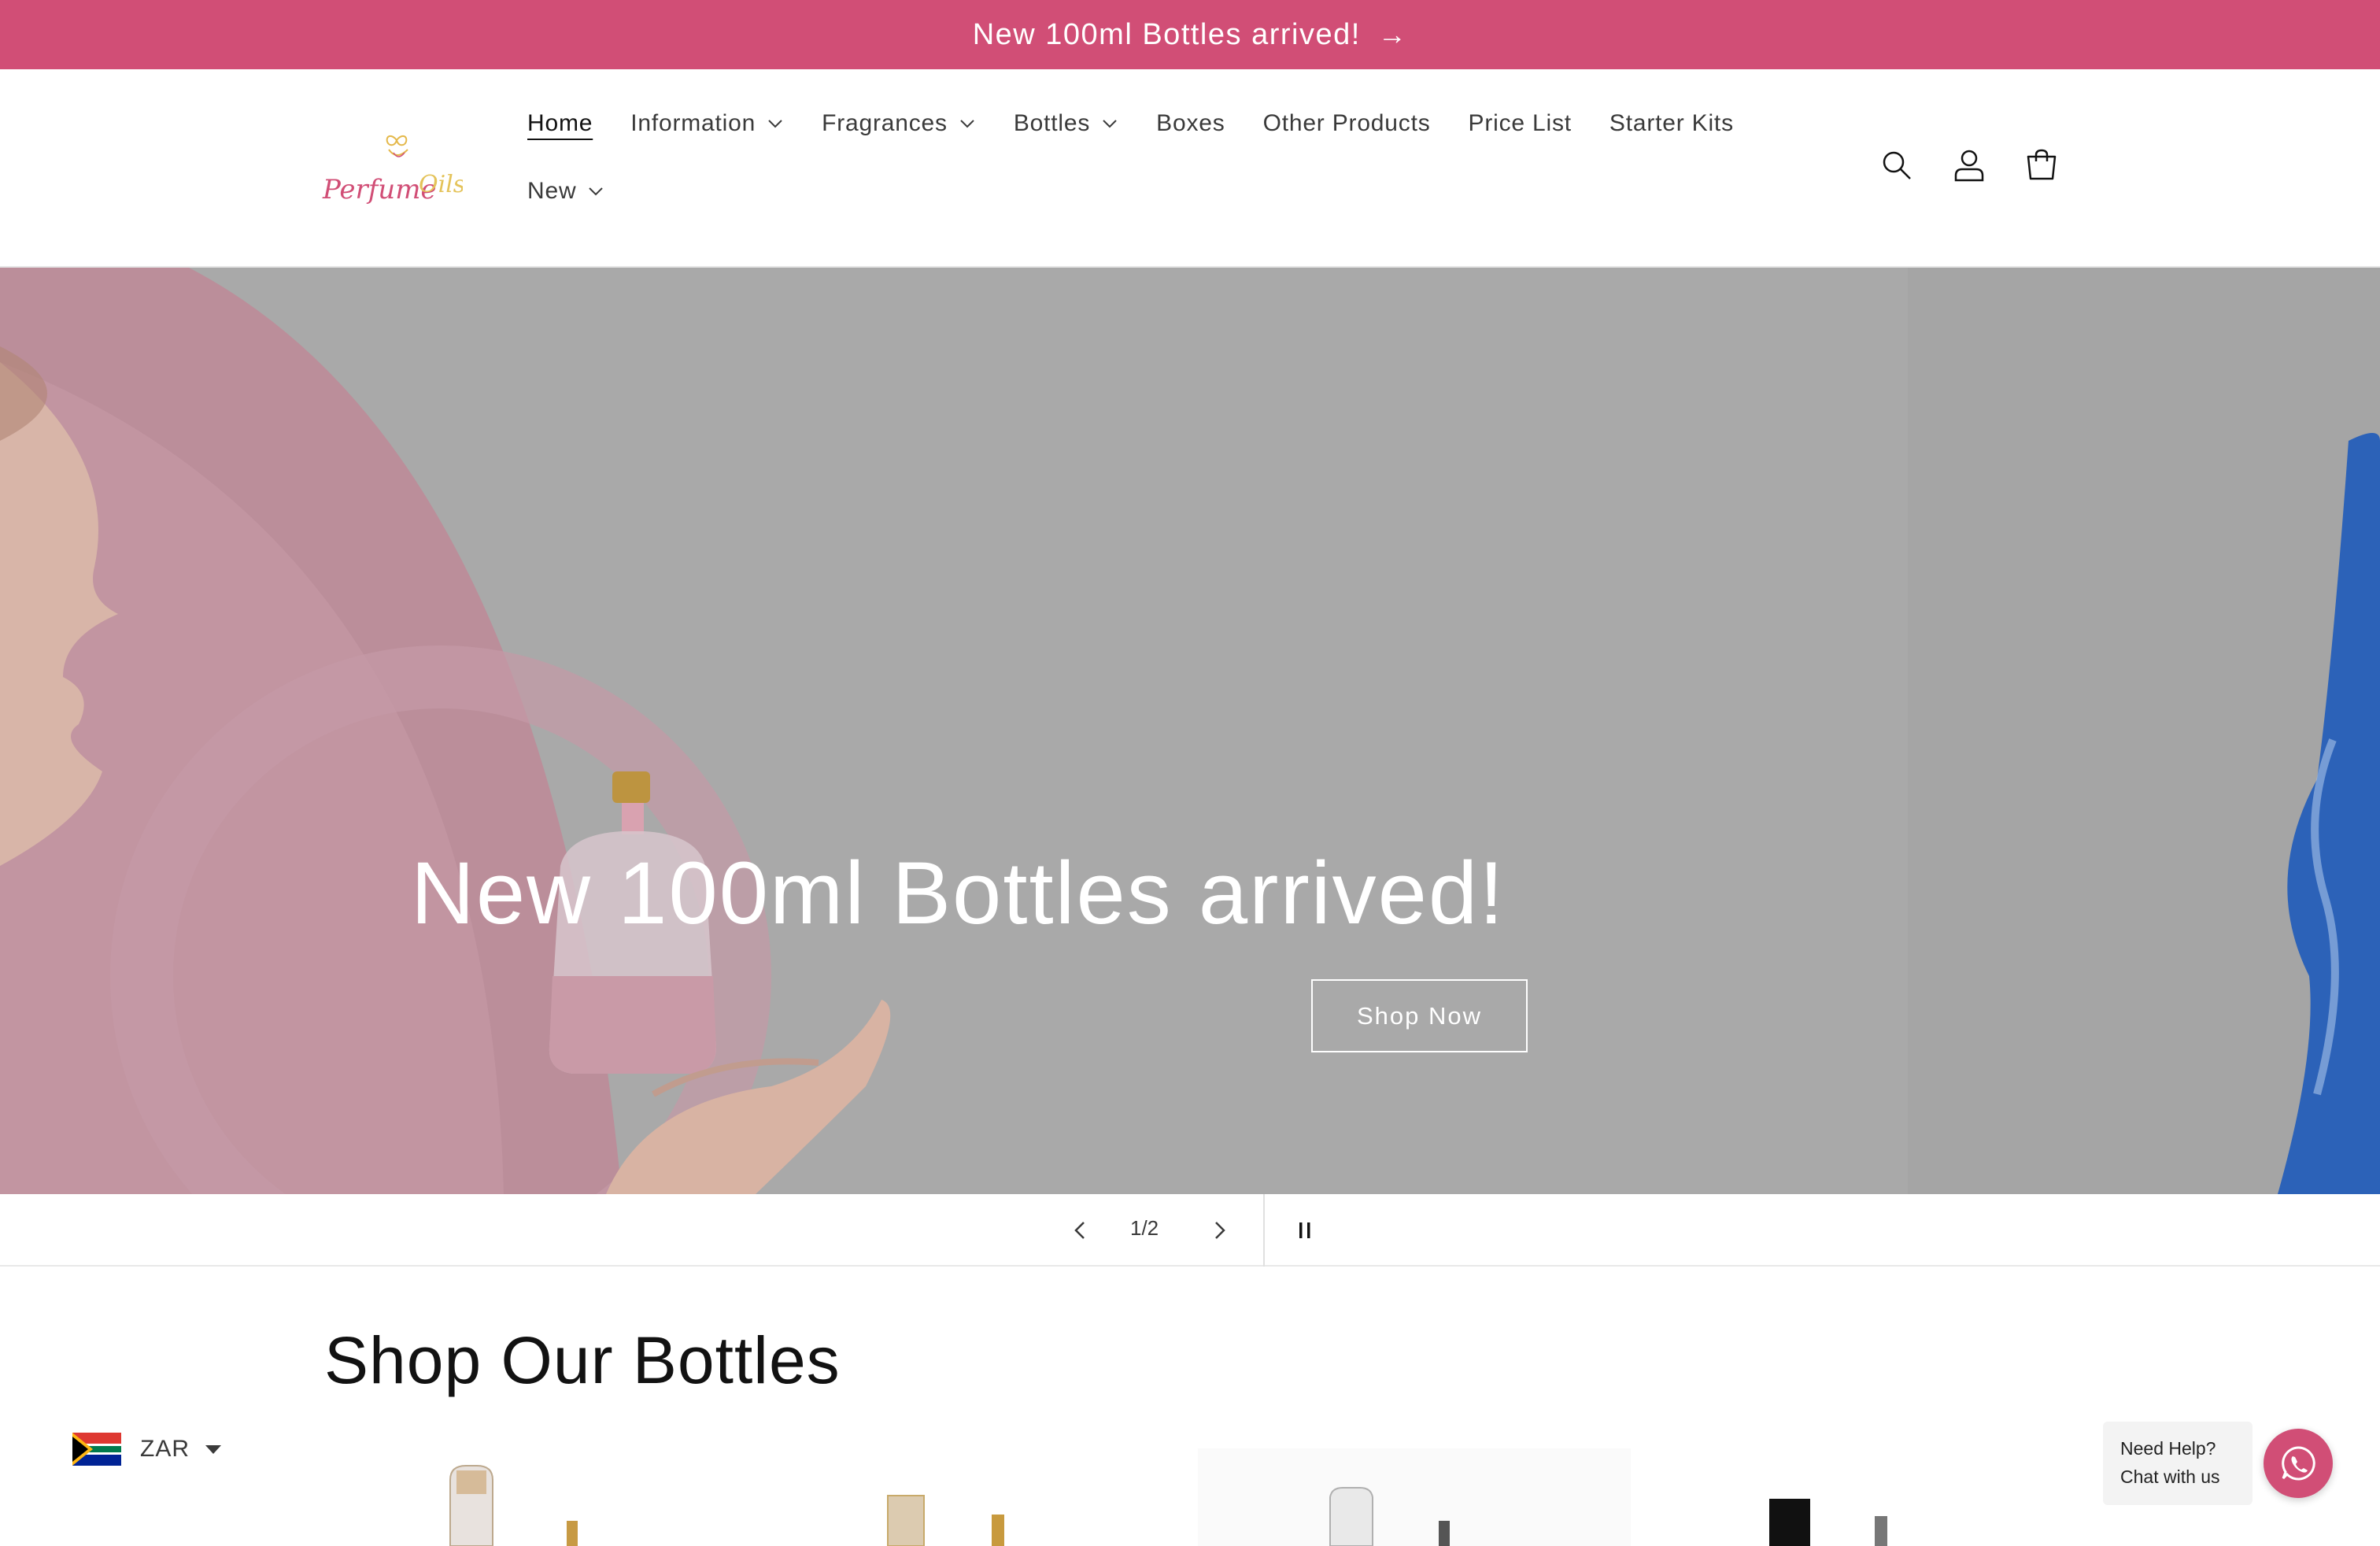  I want to click on nav-item-information: Information, so click(707, 123).